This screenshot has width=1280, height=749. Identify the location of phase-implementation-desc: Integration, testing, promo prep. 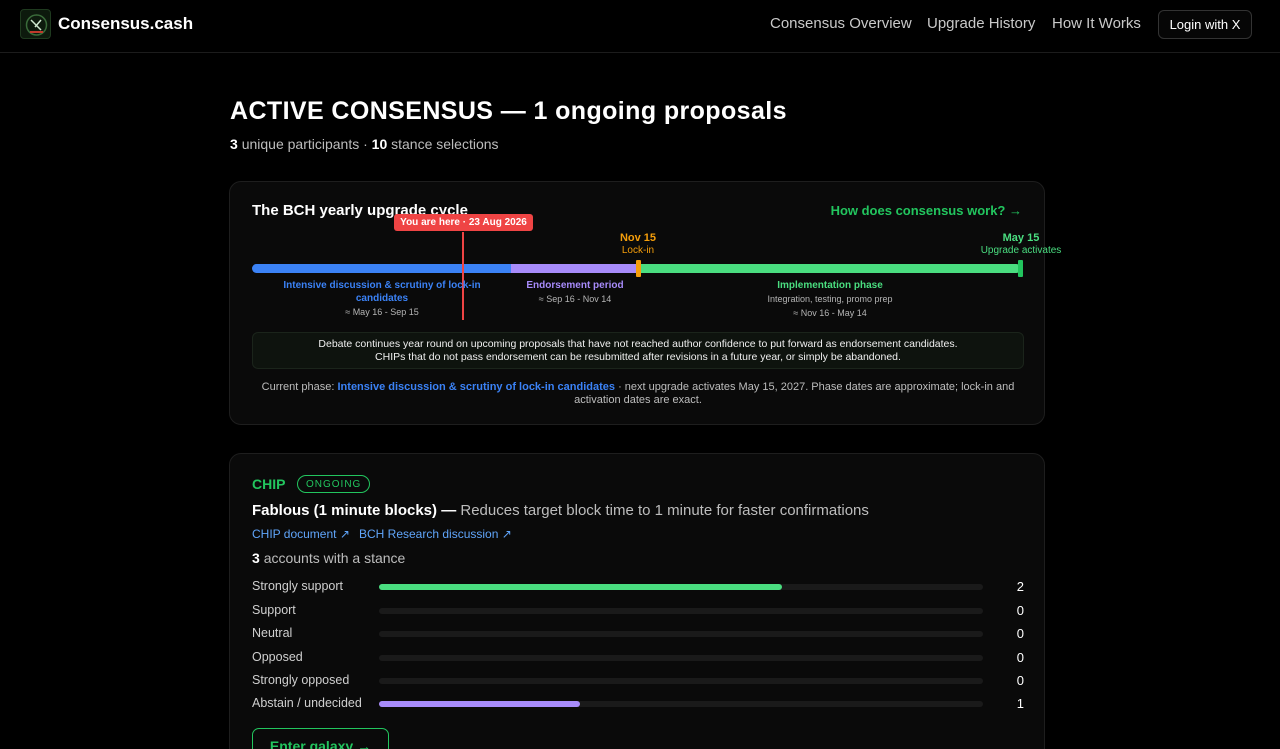
(830, 299).